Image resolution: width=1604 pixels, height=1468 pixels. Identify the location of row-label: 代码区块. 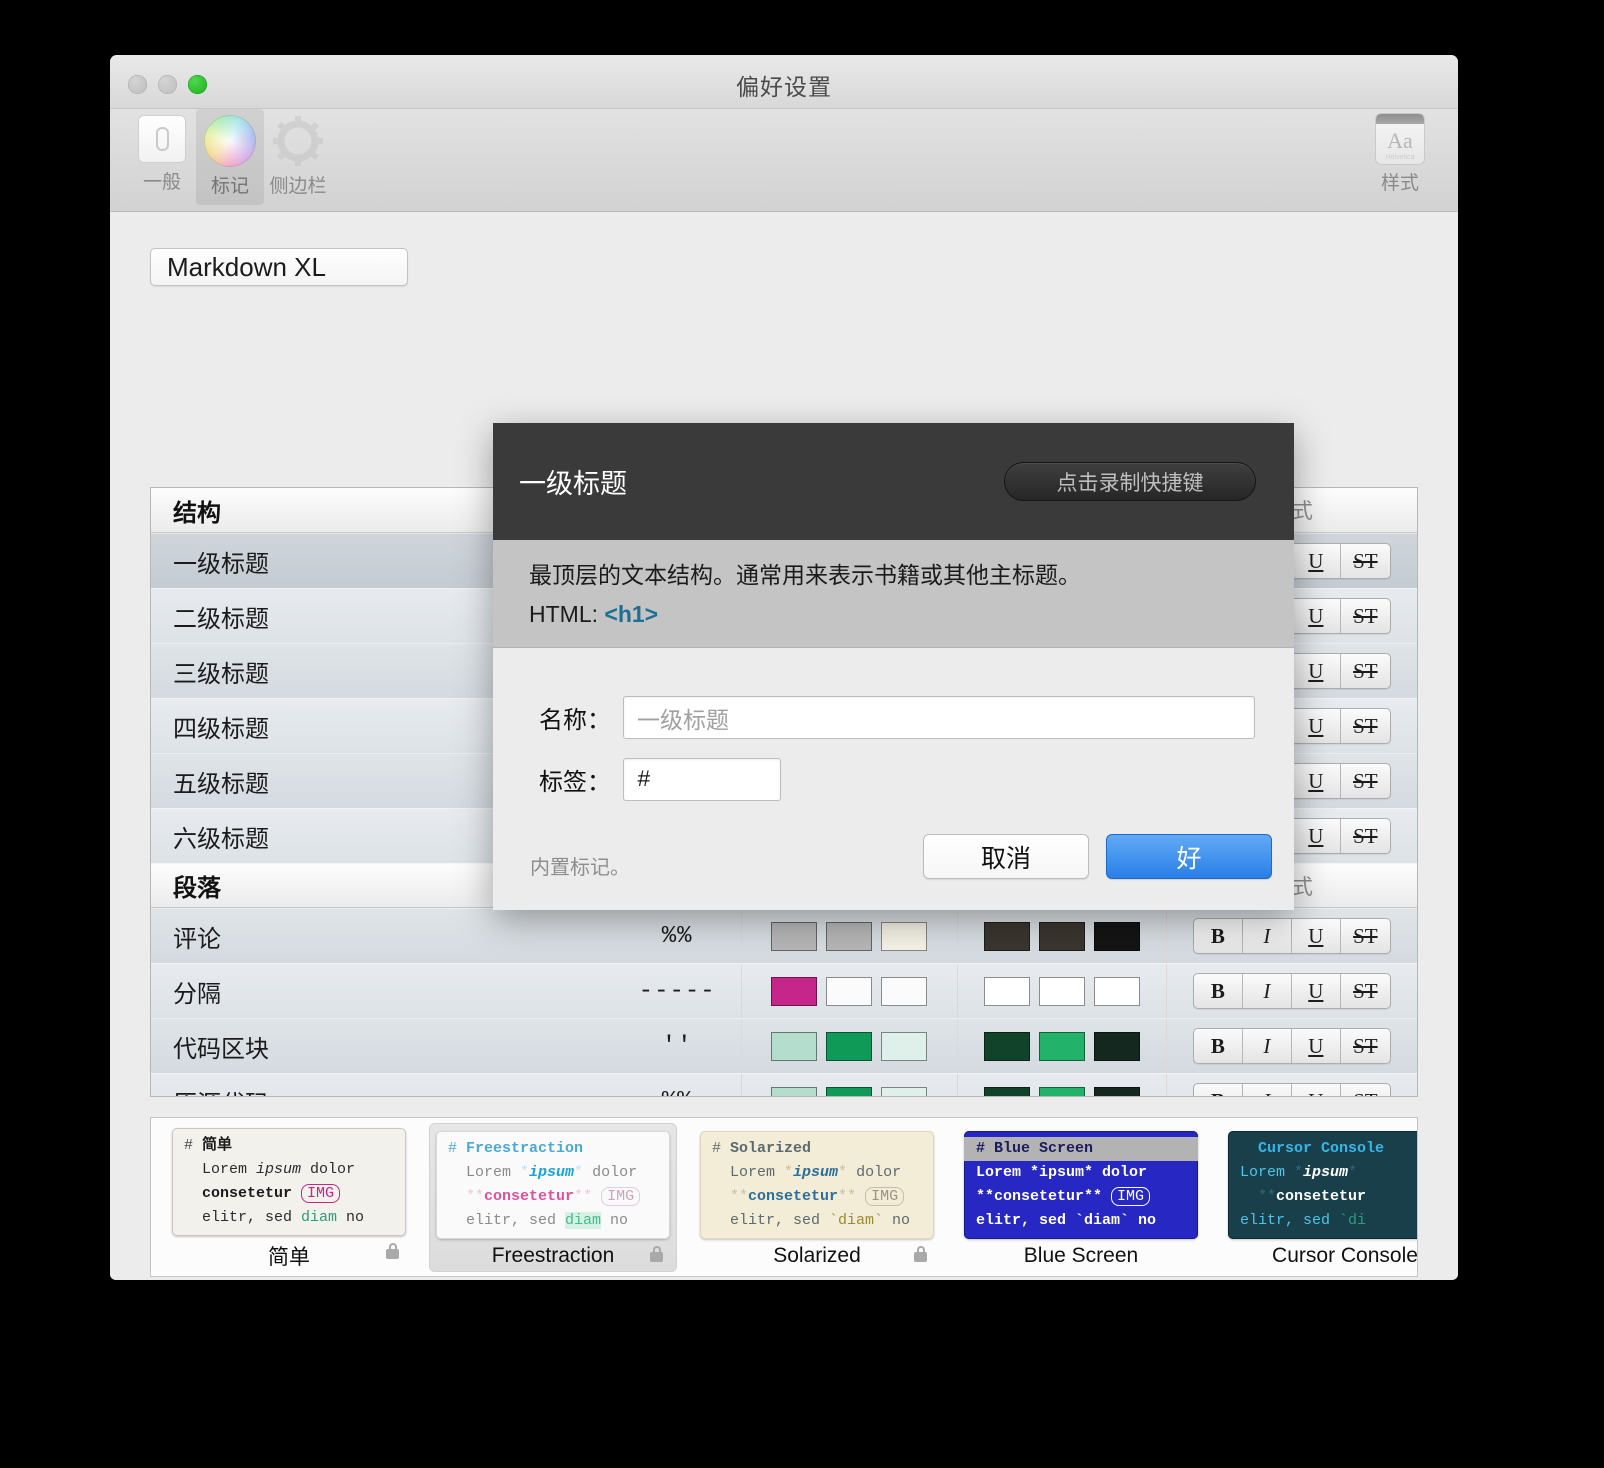
(221, 1049).